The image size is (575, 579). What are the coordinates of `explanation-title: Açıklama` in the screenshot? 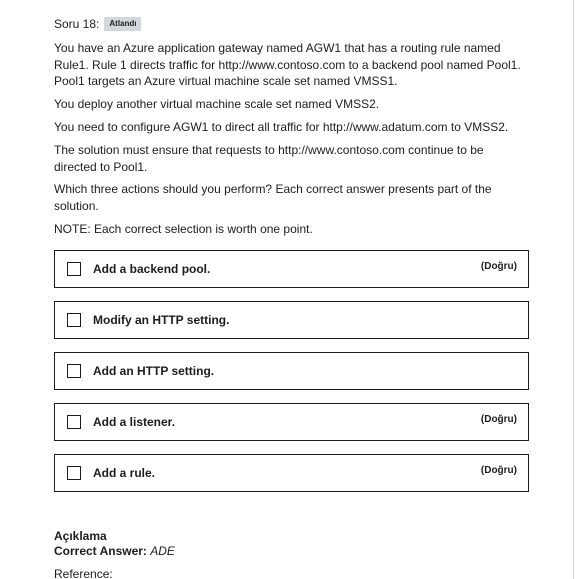 It's located at (80, 536).